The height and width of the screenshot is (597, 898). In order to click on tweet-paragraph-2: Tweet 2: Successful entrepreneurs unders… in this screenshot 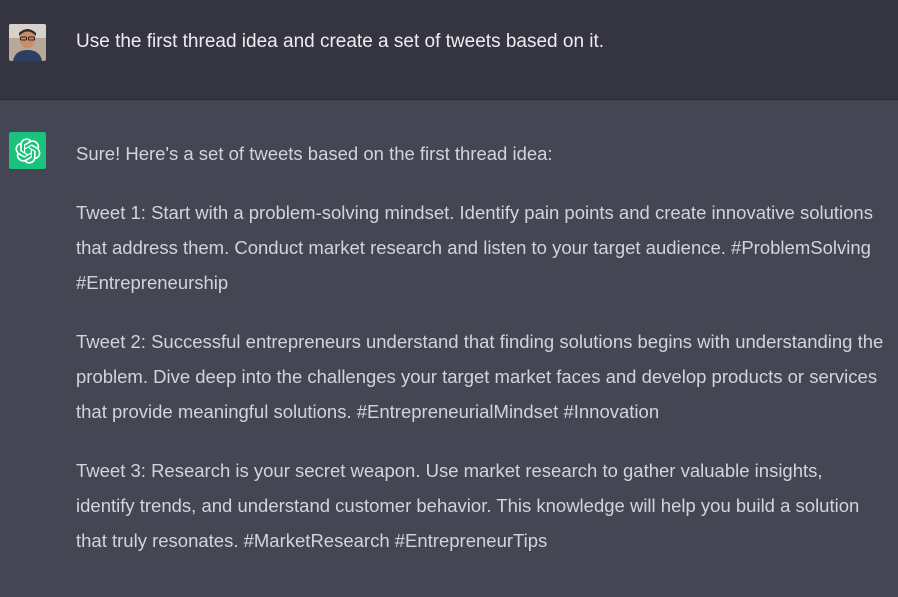, I will do `click(480, 376)`.